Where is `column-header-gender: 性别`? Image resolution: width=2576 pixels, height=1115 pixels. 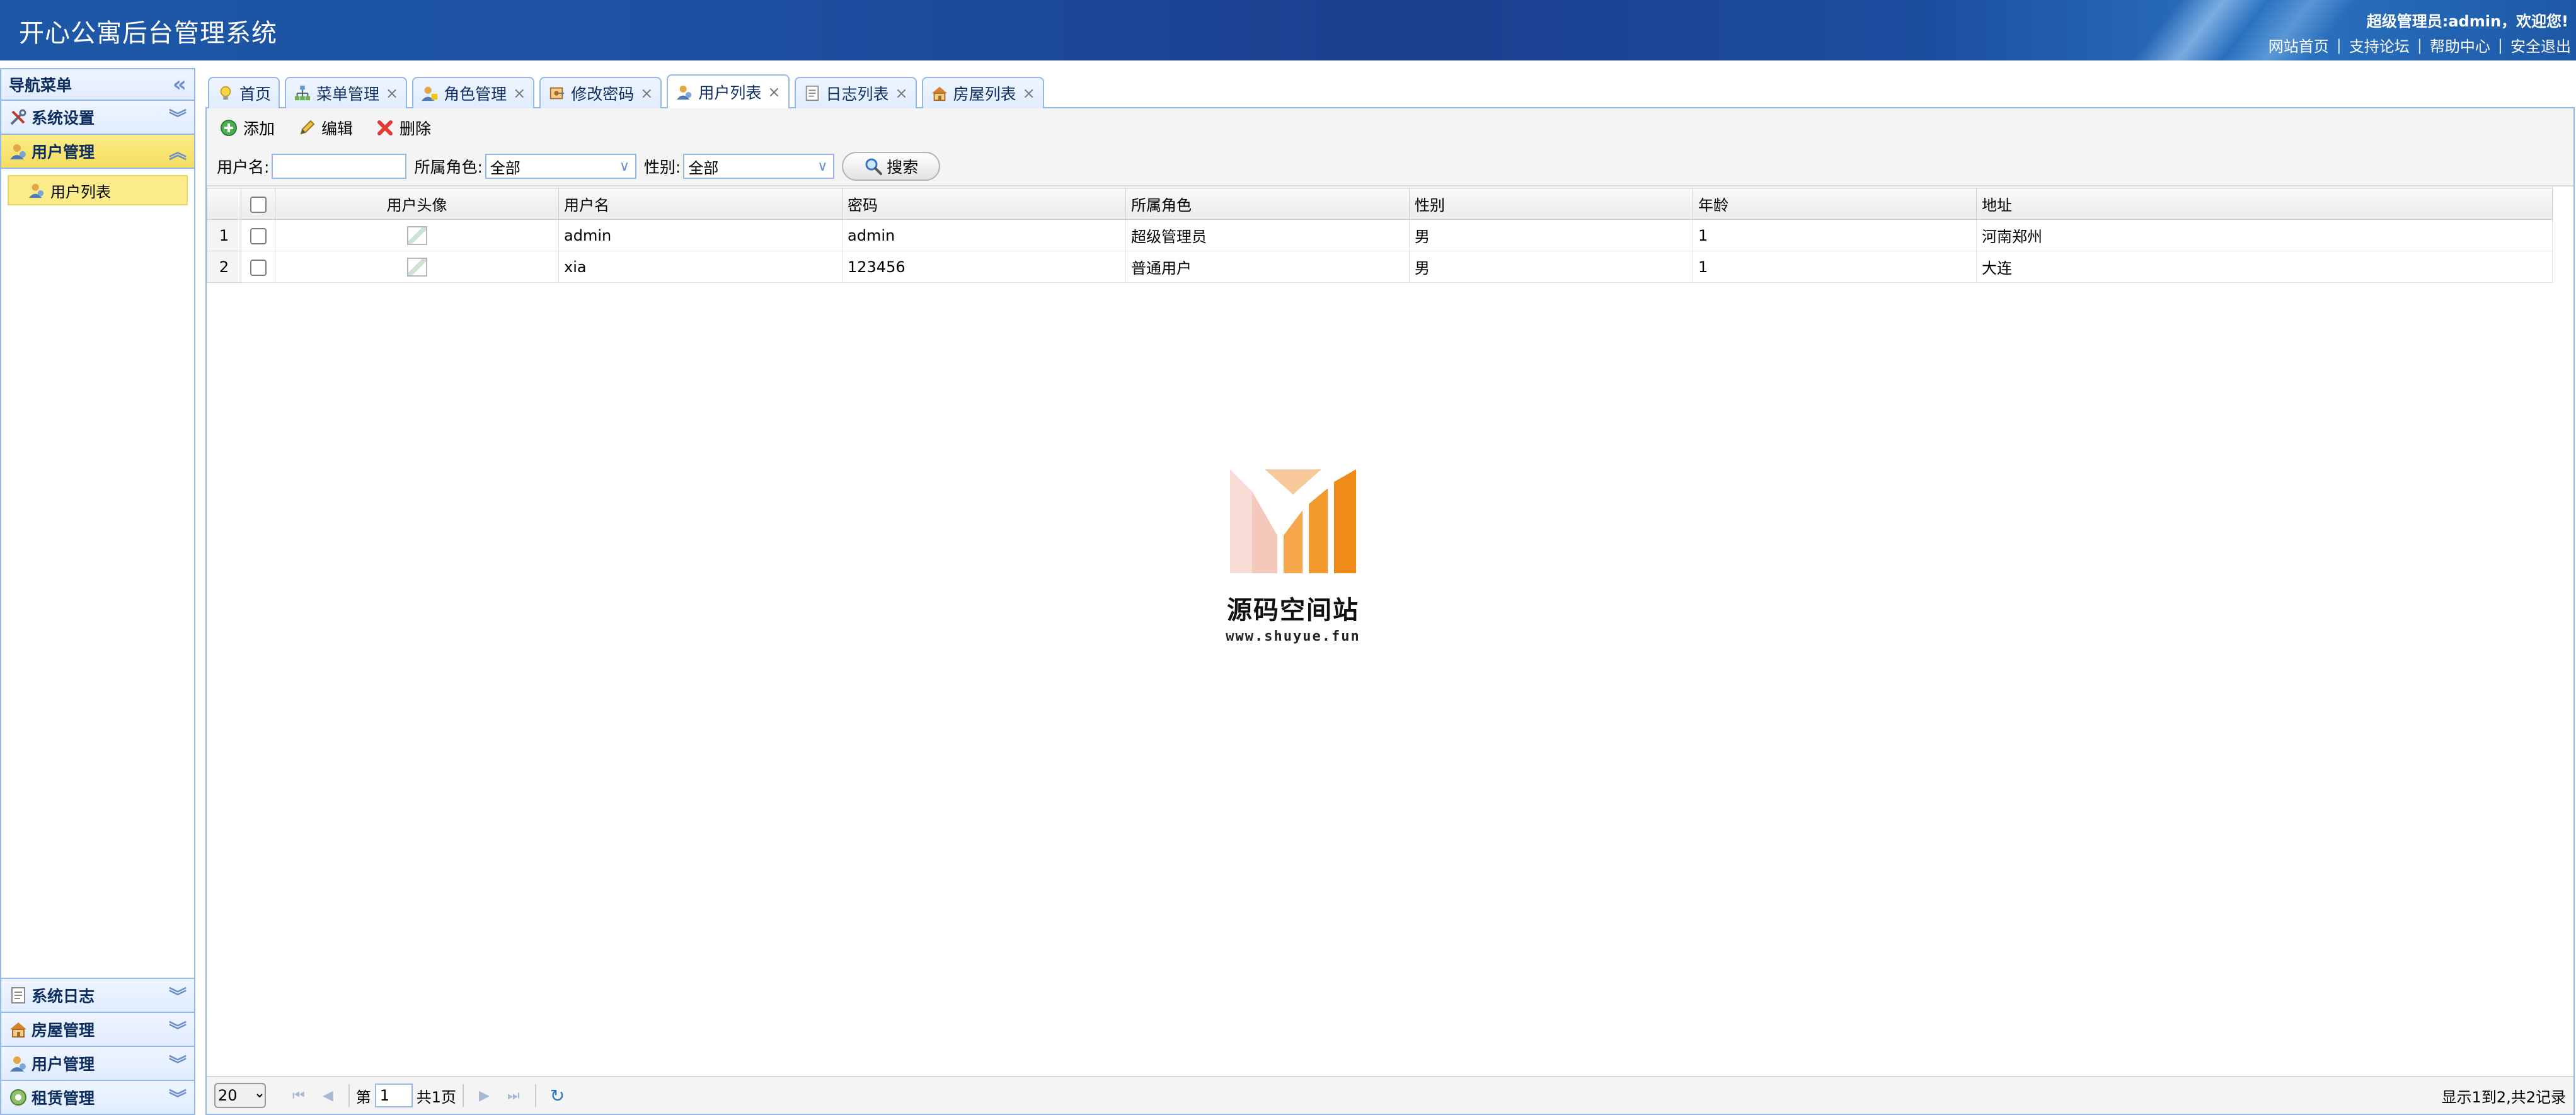 column-header-gender: 性别 is located at coordinates (1551, 204).